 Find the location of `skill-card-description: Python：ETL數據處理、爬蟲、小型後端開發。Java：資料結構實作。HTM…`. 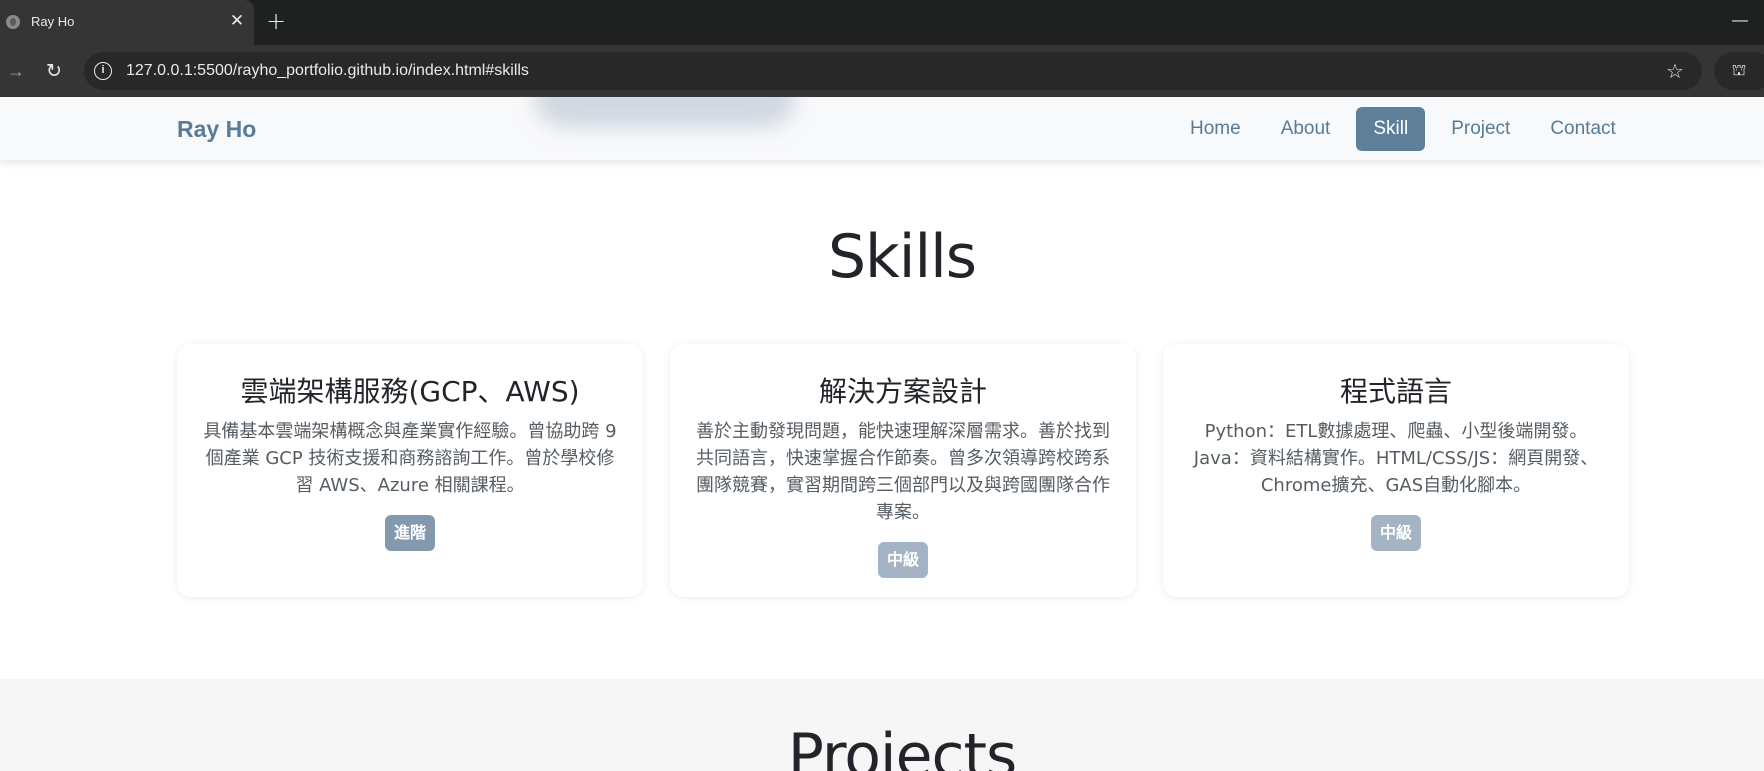

skill-card-description: Python：ETL數據處理、爬蟲、小型後端開發。Java：資料結構實作。HTM… is located at coordinates (1396, 458).